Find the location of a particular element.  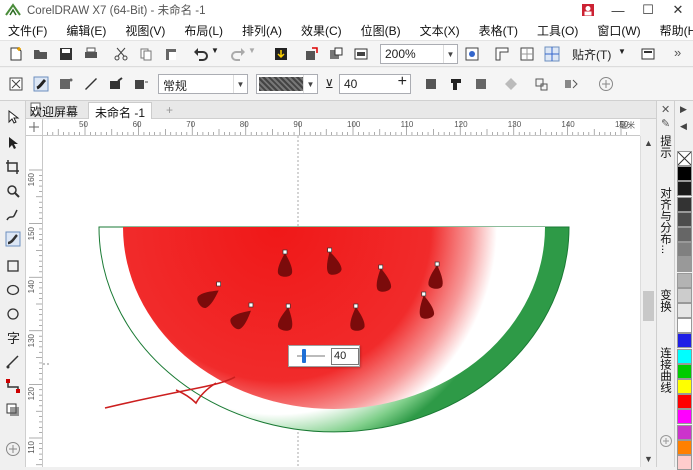

scroll-up-icon: ▲ is located at coordinates (648, 143).